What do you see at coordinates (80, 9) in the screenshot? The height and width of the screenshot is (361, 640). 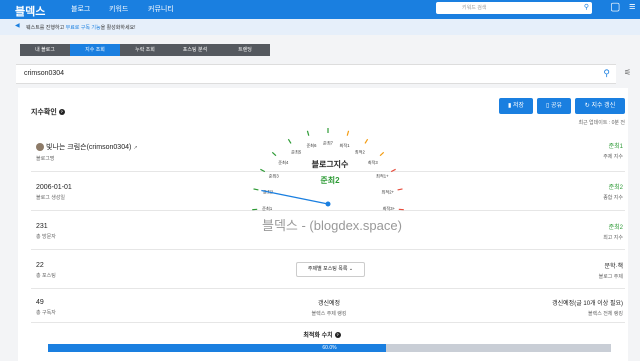 I see `nav-blog: 블로그` at bounding box center [80, 9].